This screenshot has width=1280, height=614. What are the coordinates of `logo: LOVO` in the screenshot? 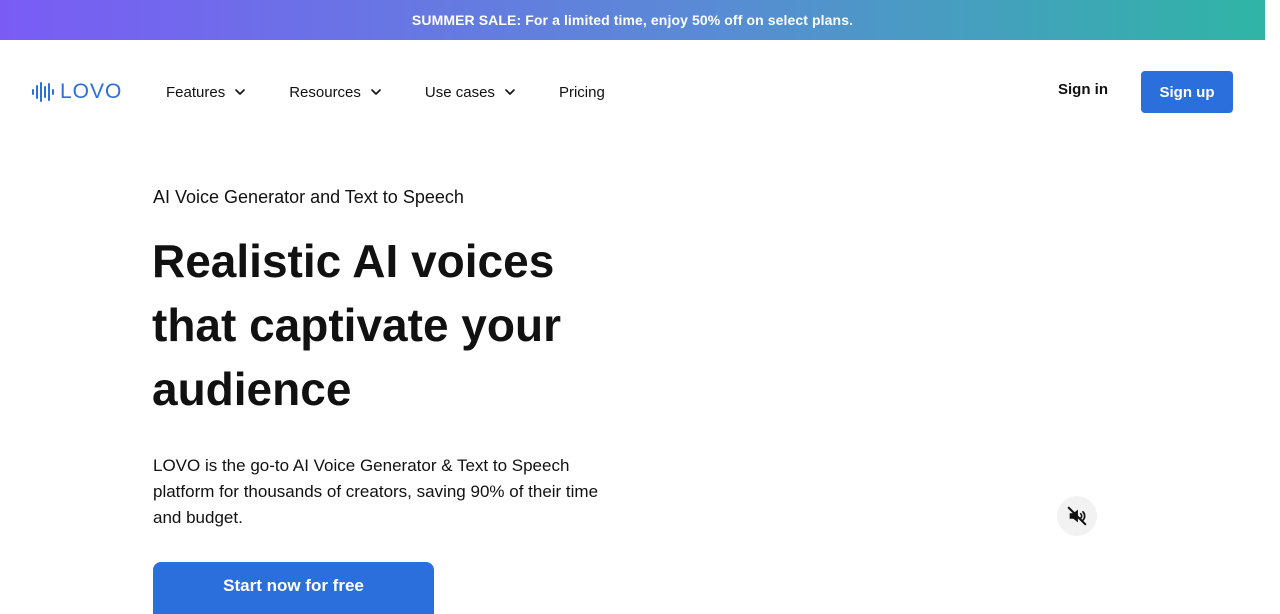 It's located at (77, 92).